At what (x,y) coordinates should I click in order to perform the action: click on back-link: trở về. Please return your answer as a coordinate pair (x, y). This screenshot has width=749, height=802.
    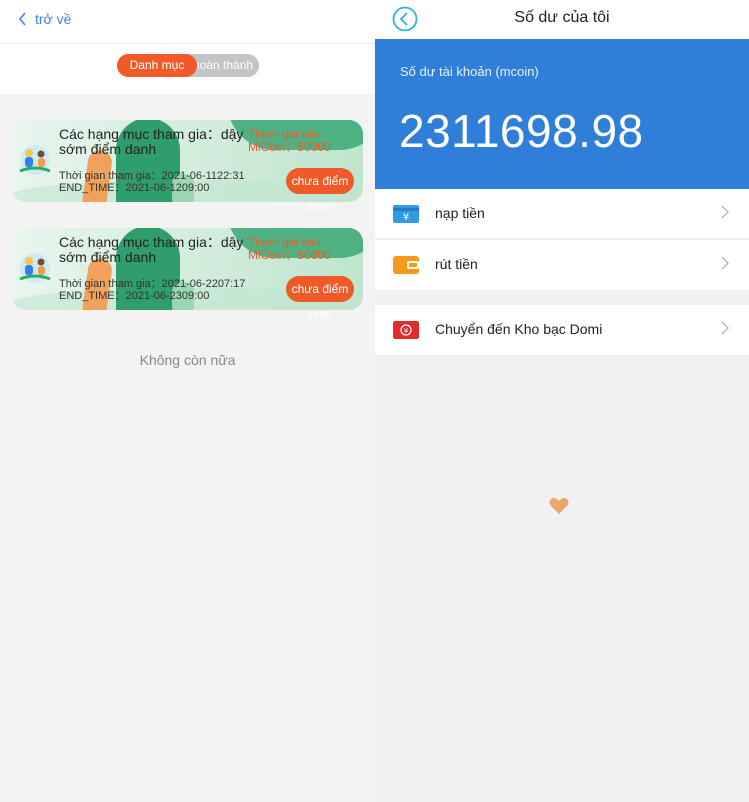
    Looking at the image, I should click on (44, 19).